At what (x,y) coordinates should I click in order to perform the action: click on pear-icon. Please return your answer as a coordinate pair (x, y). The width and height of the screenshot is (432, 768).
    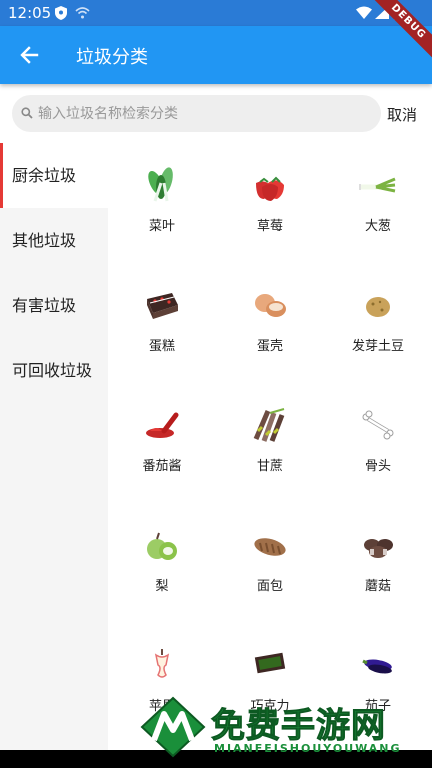
    Looking at the image, I should click on (162, 546).